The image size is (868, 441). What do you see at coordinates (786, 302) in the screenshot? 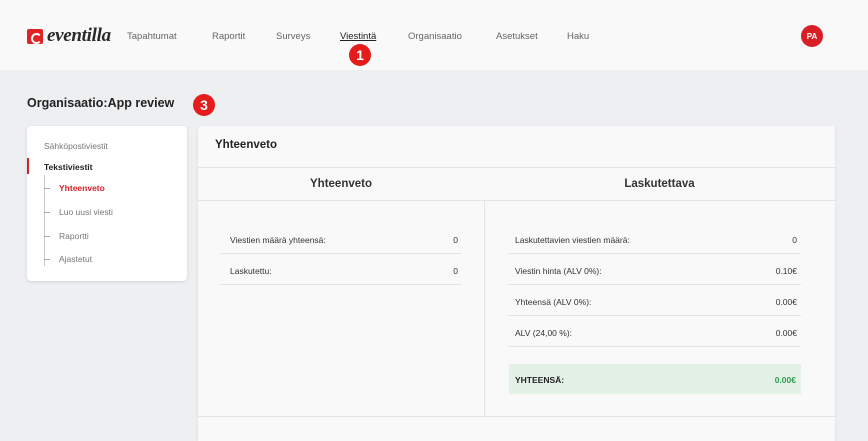
I see `subtotal-value: 0.00€` at bounding box center [786, 302].